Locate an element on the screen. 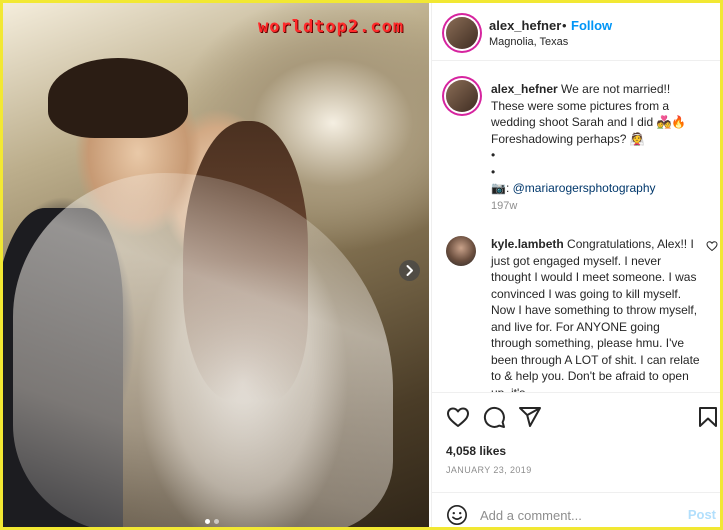 Image resolution: width=723 pixels, height=530 pixels. add-comment-bar: Post is located at coordinates (576, 509).